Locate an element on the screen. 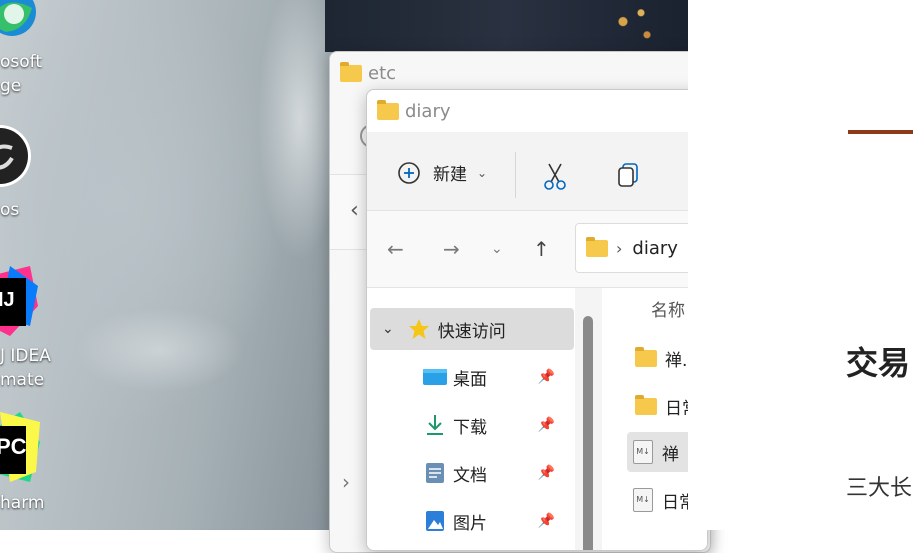  scrollbar-thumb is located at coordinates (588, 433).